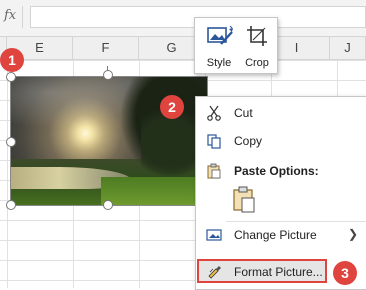  What do you see at coordinates (108, 205) in the screenshot?
I see `resize-handle-bottom` at bounding box center [108, 205].